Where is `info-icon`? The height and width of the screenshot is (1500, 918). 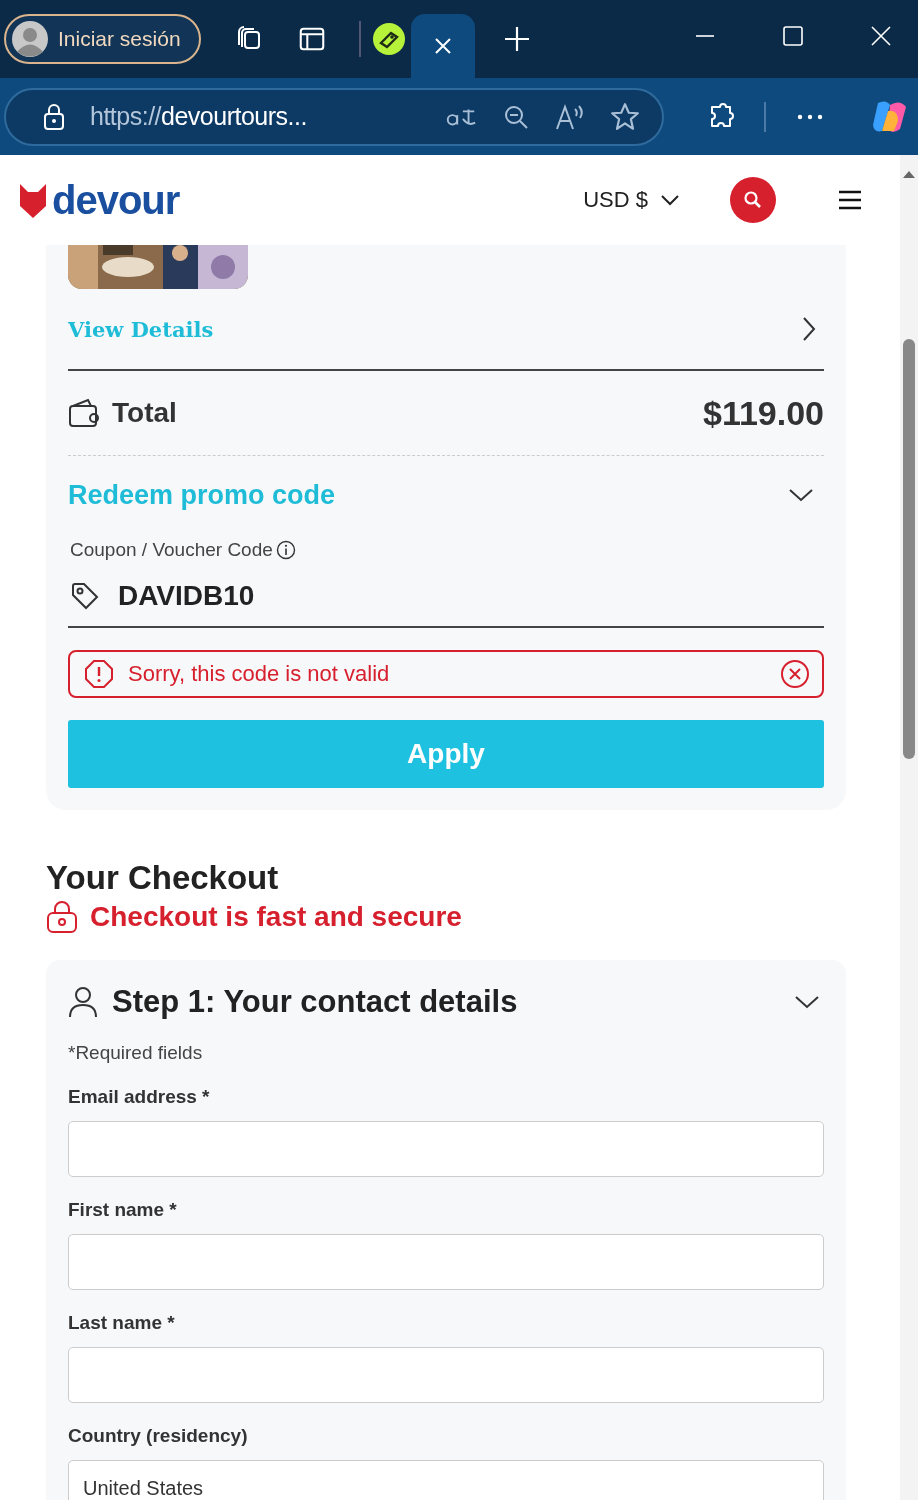
info-icon is located at coordinates (285, 550).